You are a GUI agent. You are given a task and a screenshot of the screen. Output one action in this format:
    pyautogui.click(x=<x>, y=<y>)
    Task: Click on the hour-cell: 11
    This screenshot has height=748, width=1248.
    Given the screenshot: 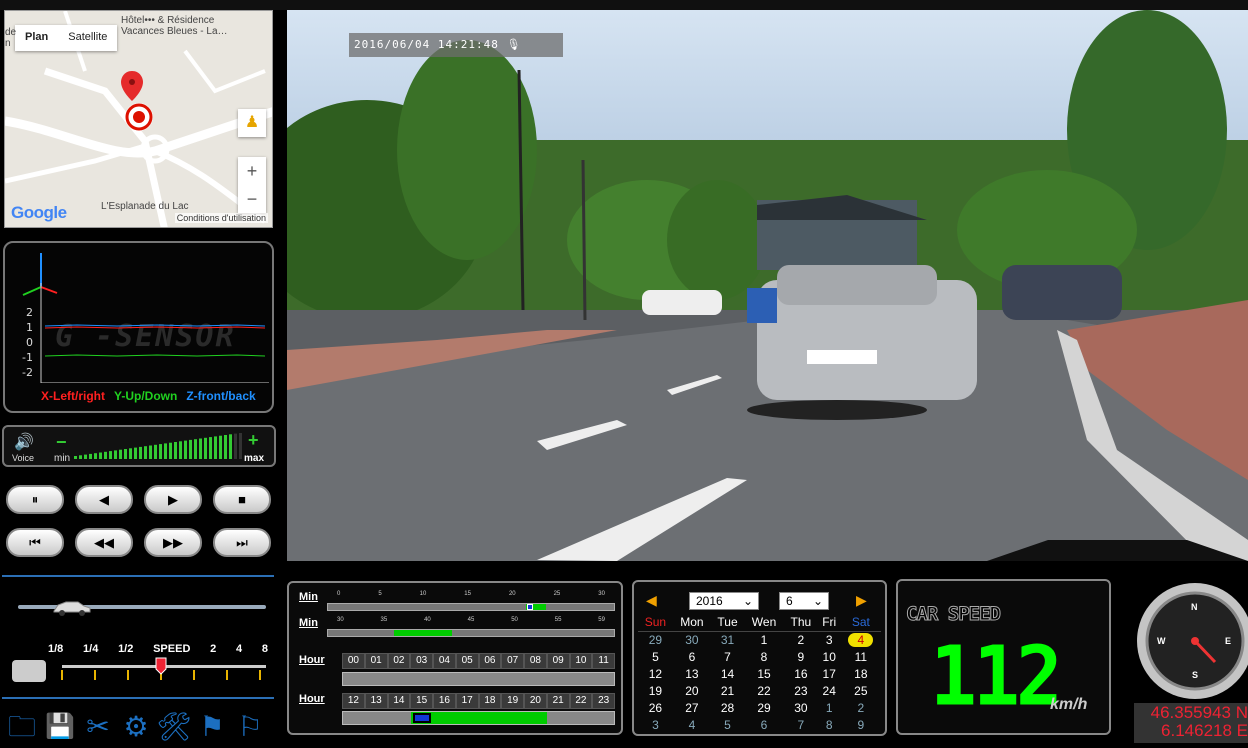 What is the action you would take?
    pyautogui.click(x=603, y=661)
    